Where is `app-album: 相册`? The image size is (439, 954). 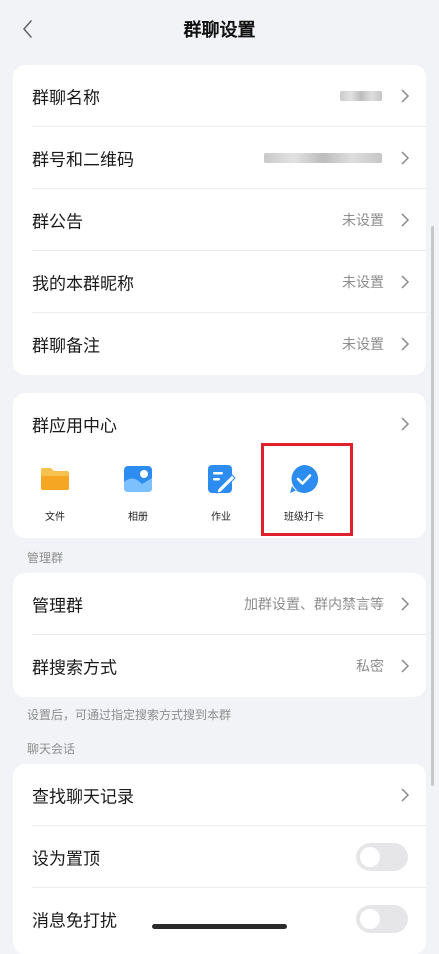 app-album: 相册 is located at coordinates (138, 492).